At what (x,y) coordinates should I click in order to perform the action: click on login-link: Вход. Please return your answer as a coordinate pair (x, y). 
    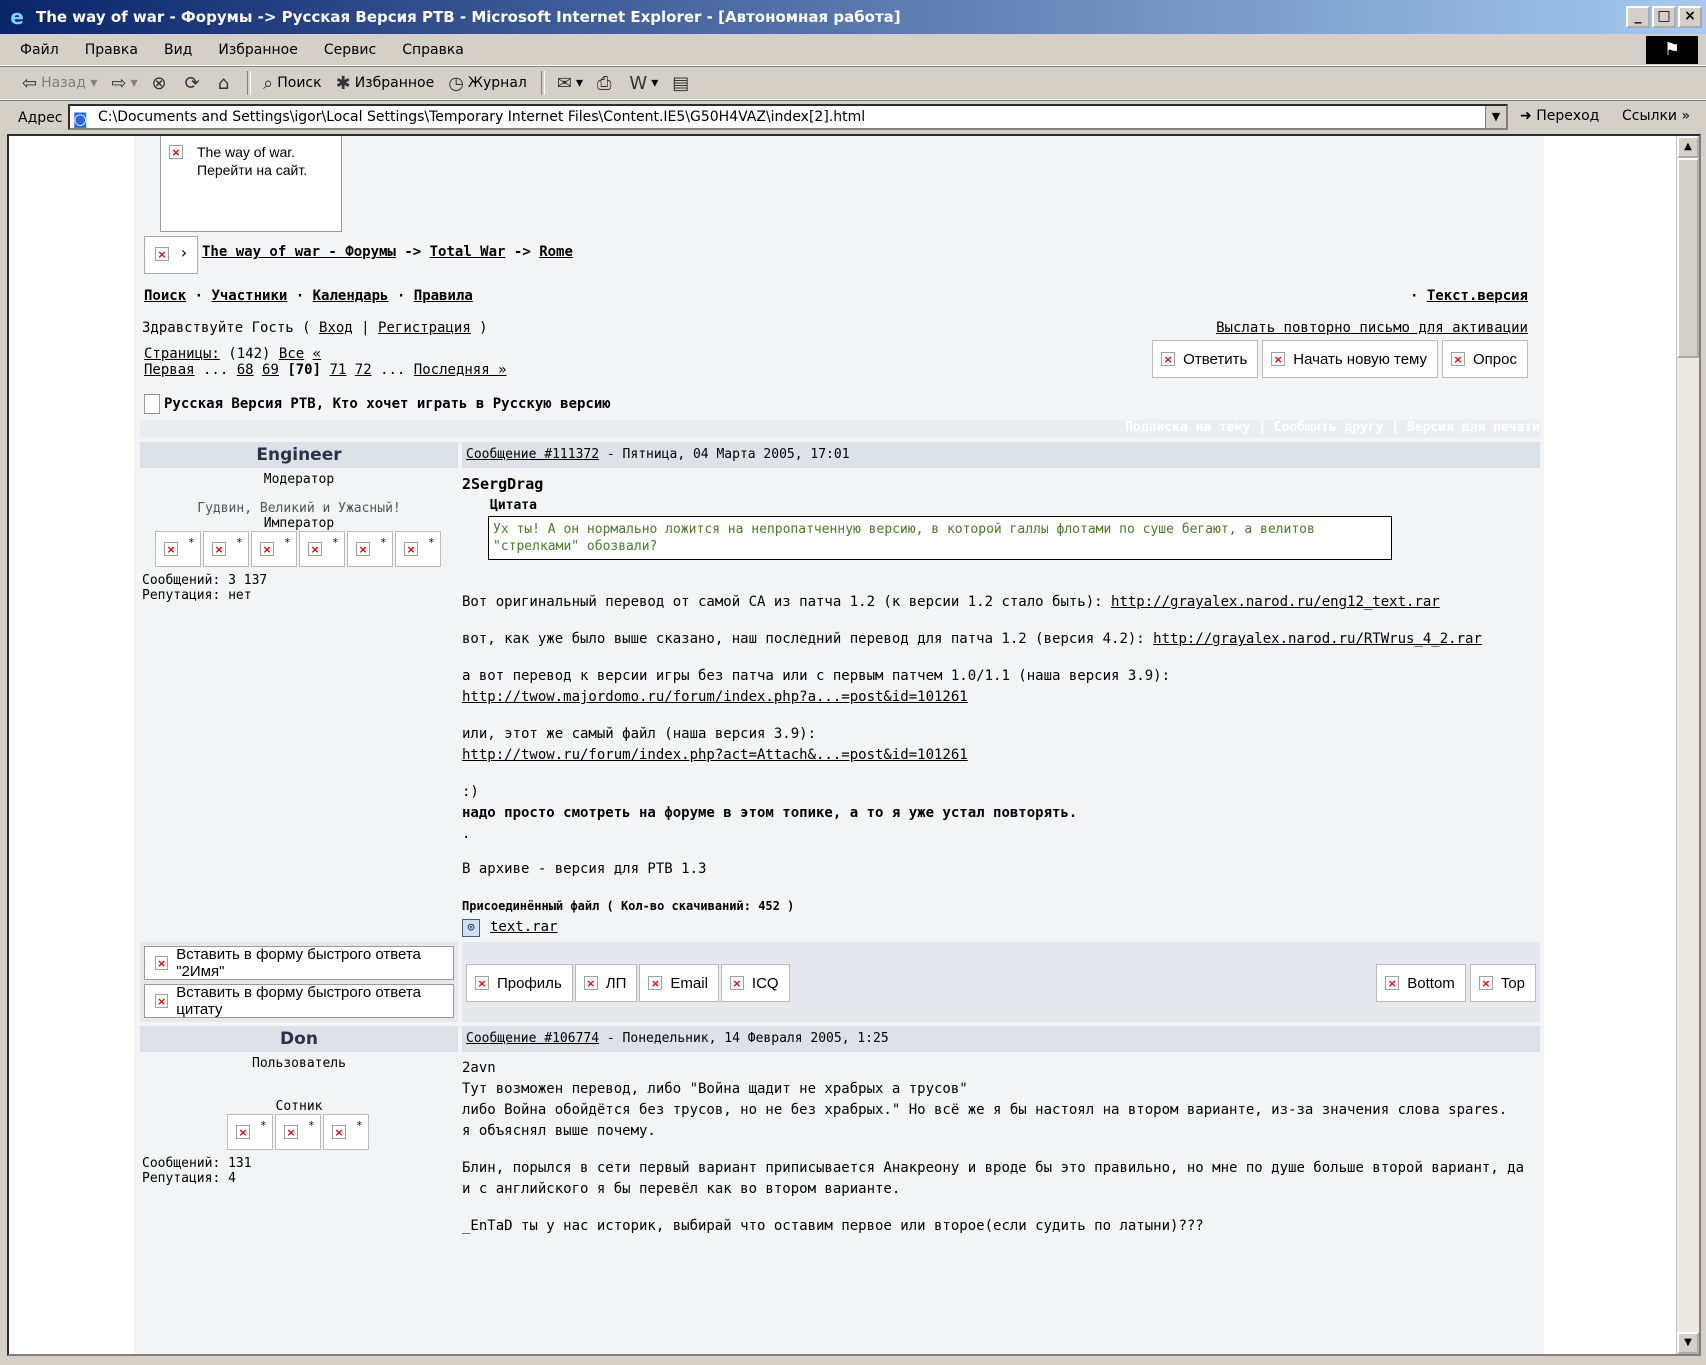
    Looking at the image, I should click on (336, 328).